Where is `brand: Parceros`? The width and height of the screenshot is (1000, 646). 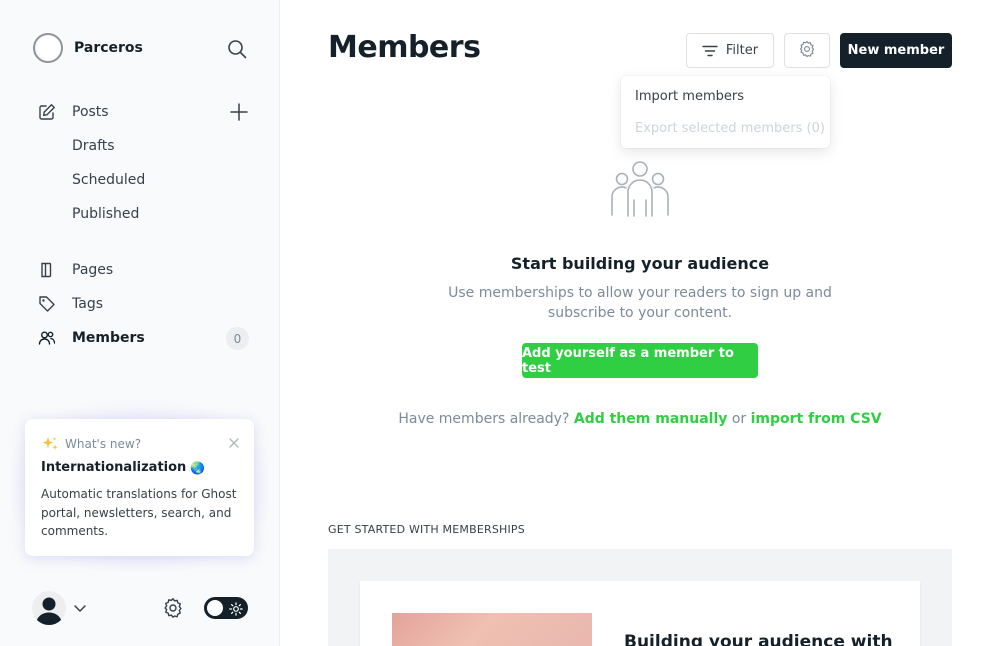 brand: Parceros is located at coordinates (88, 48).